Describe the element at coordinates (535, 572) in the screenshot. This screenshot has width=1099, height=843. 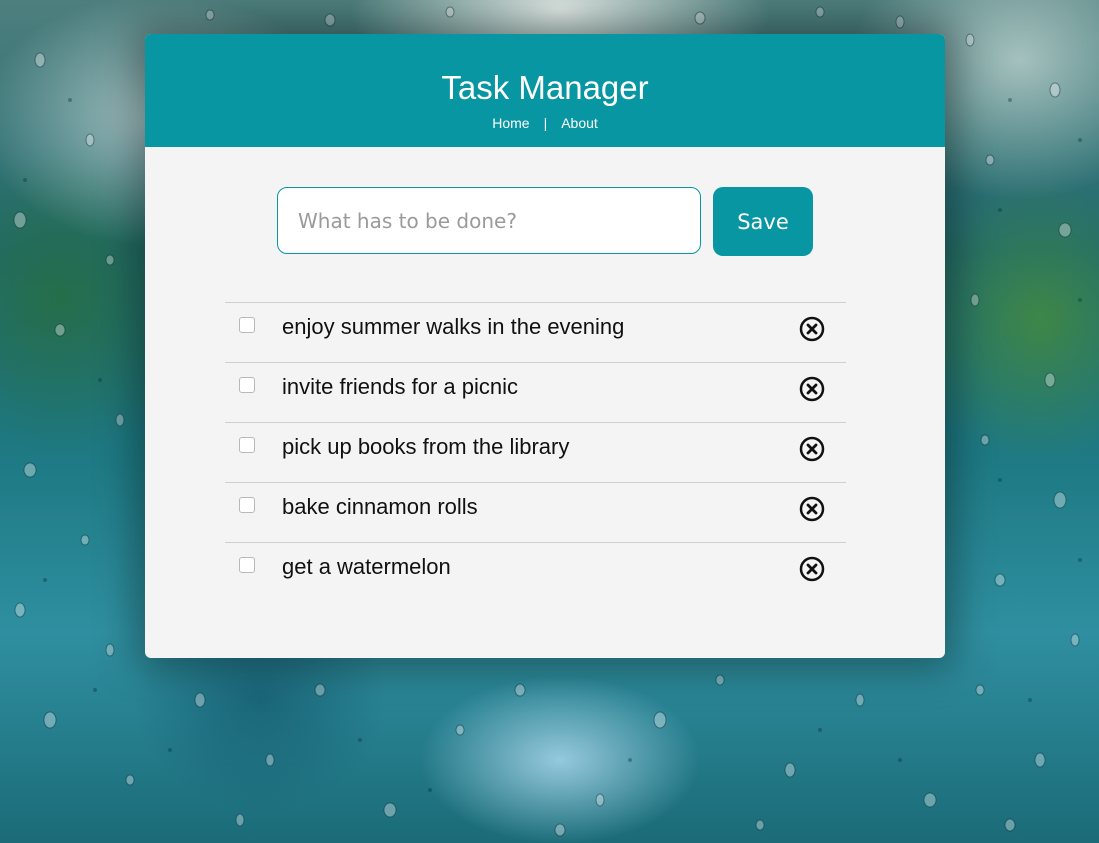
I see `task-item: get a watermelon` at that location.